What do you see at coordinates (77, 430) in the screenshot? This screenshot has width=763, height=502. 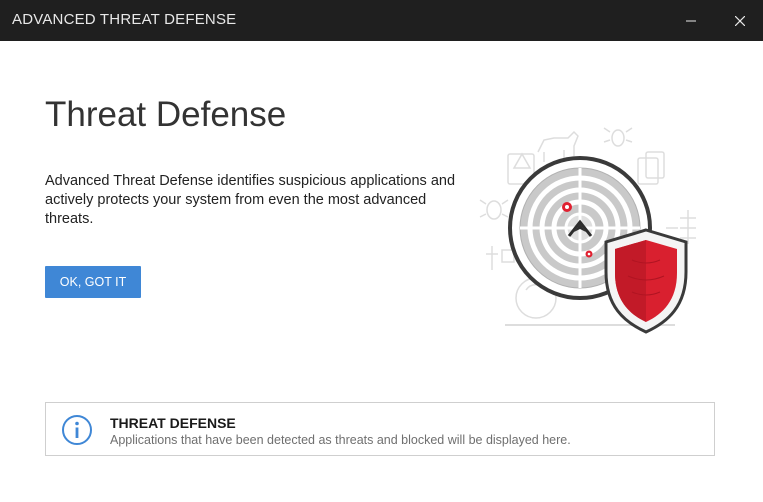 I see `info-icon` at bounding box center [77, 430].